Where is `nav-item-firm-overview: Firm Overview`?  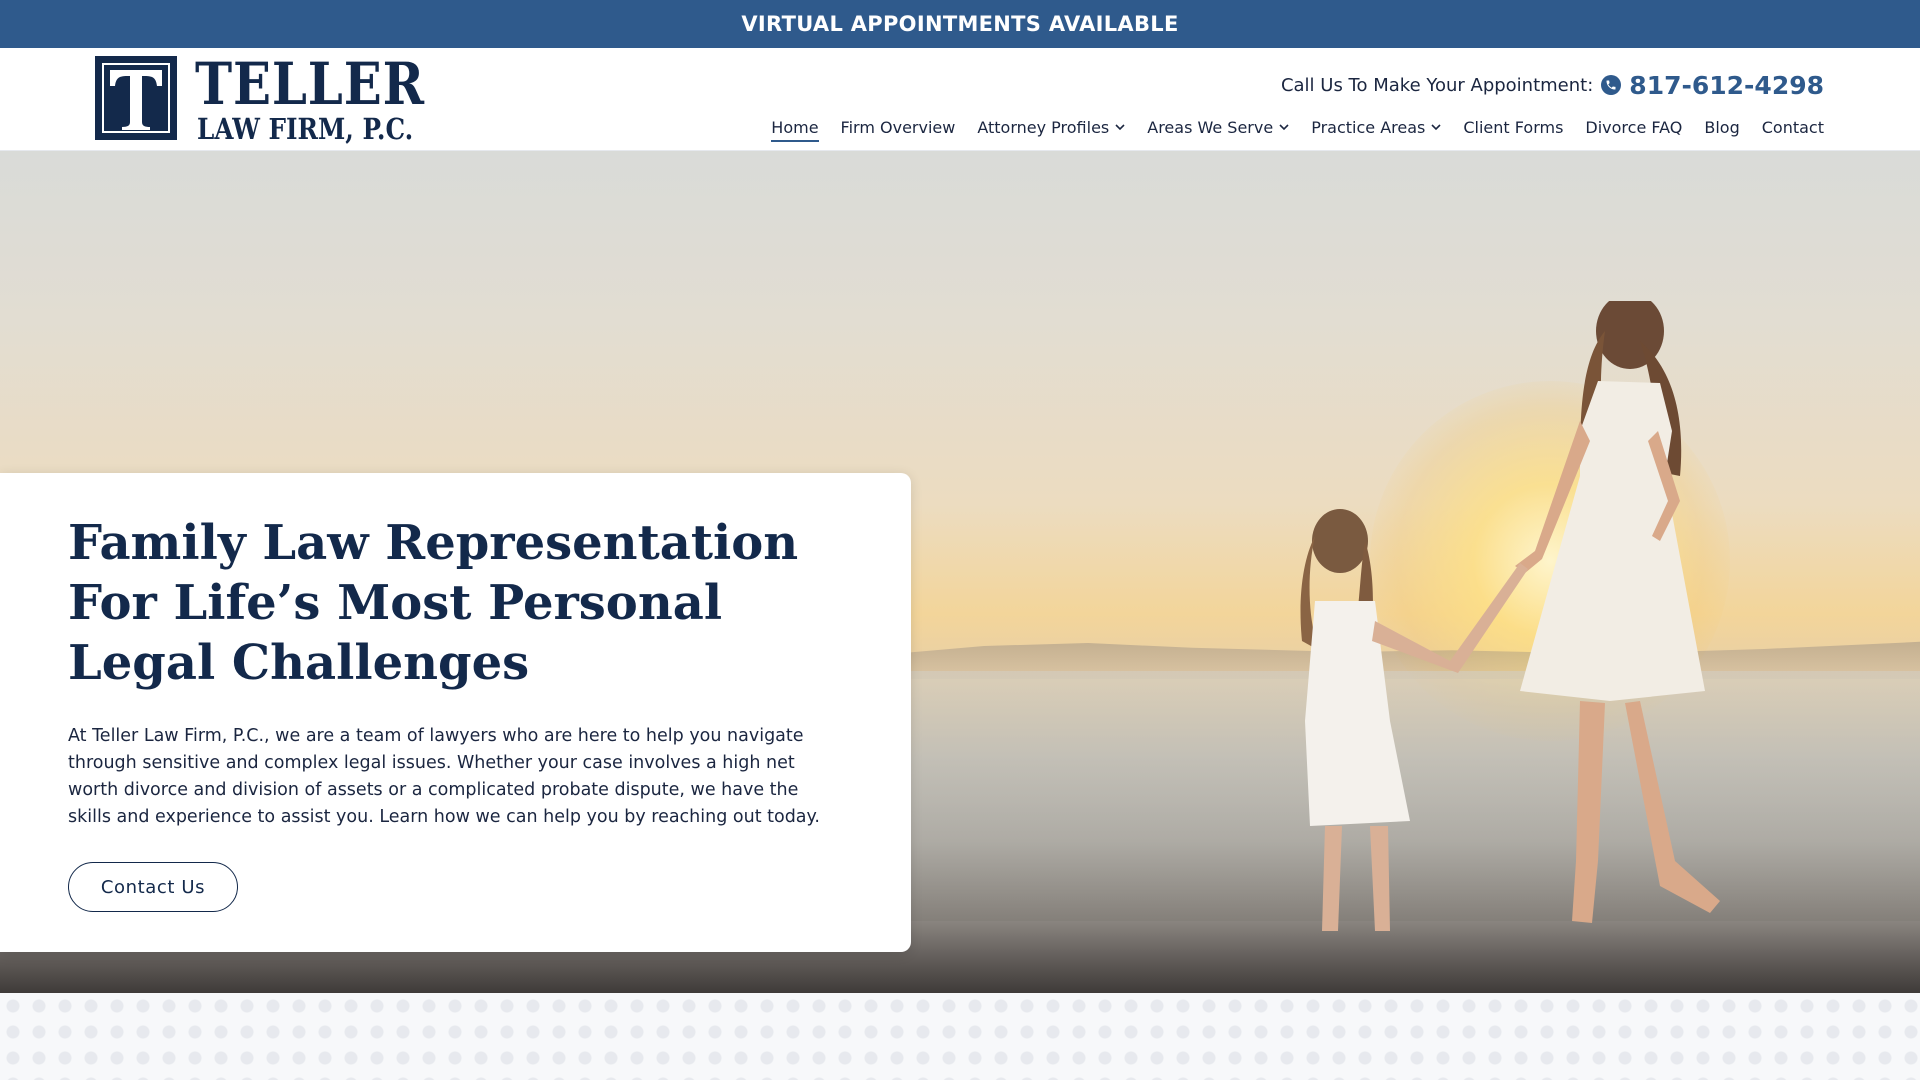 nav-item-firm-overview: Firm Overview is located at coordinates (898, 127).